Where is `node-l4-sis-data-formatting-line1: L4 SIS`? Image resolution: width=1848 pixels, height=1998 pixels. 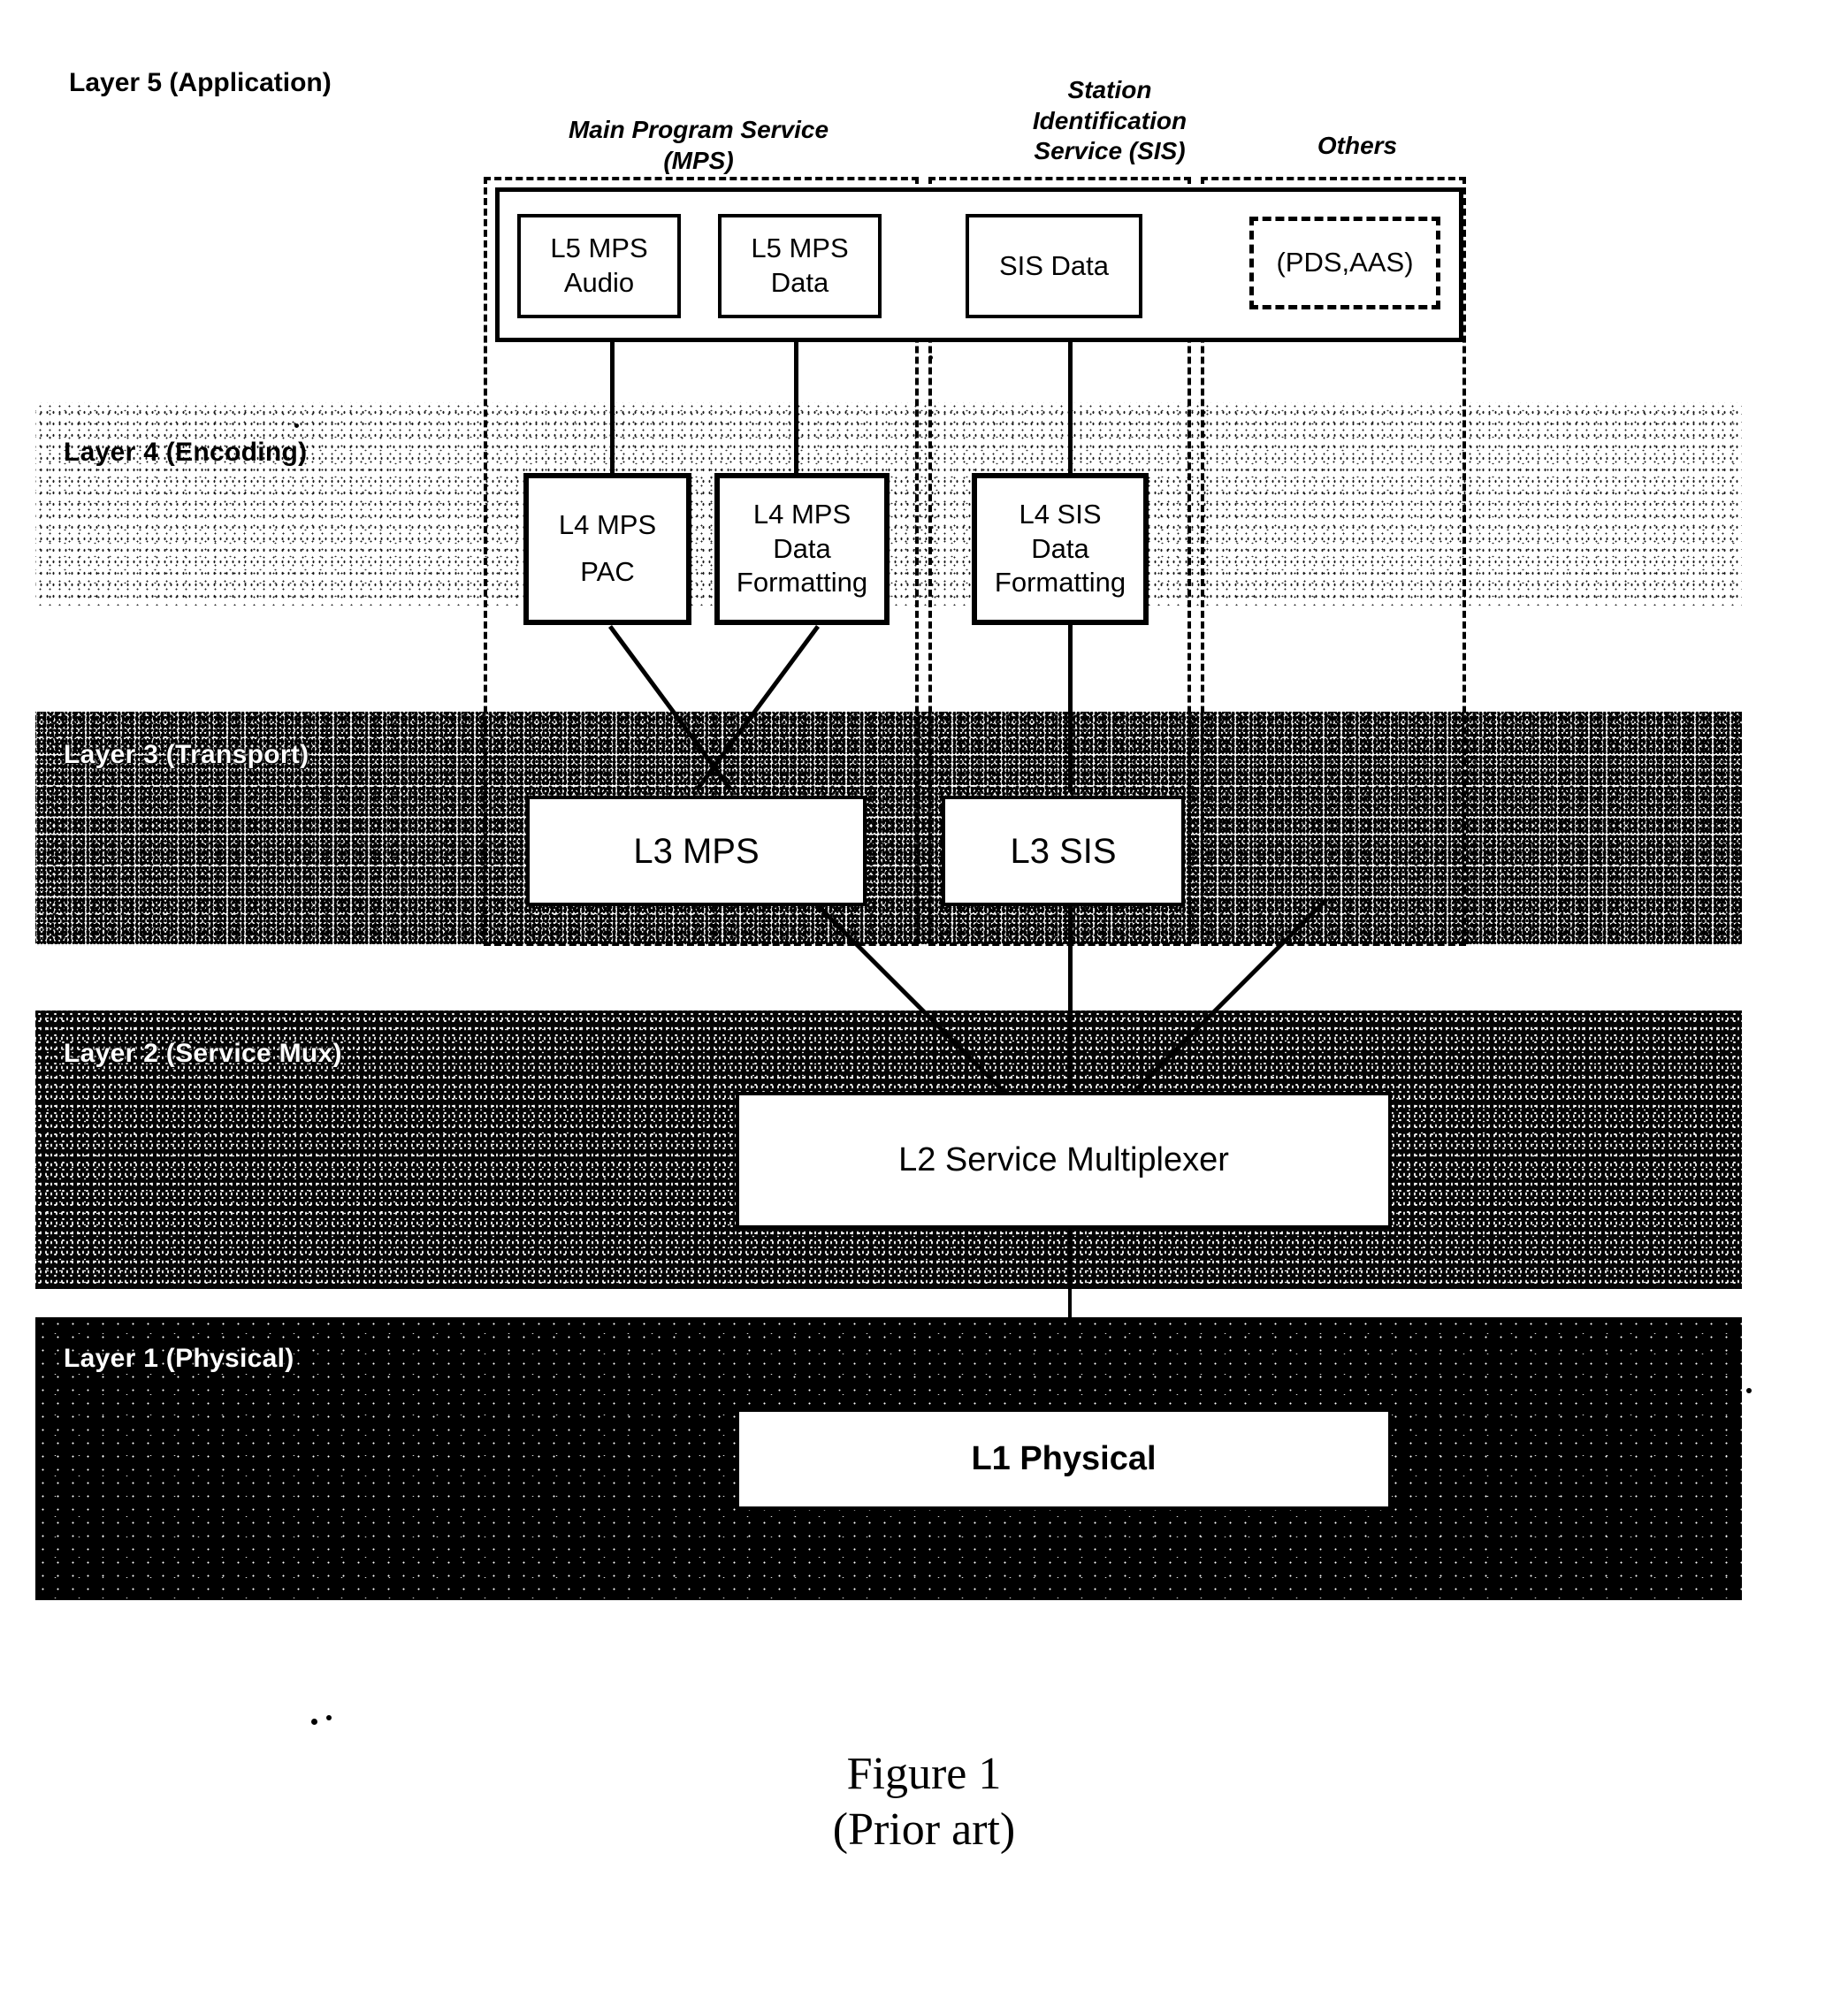 node-l4-sis-data-formatting-line1: L4 SIS is located at coordinates (1060, 514).